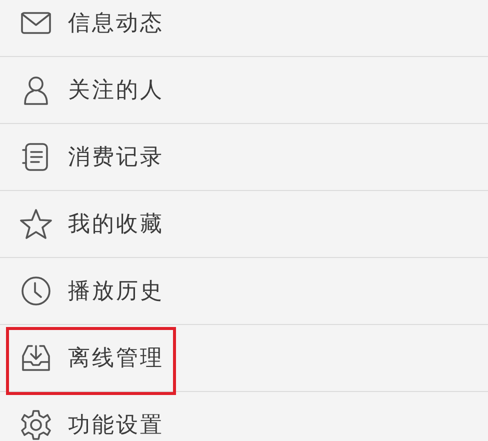  Describe the element at coordinates (36, 358) in the screenshot. I see `download-tray-icon` at that location.